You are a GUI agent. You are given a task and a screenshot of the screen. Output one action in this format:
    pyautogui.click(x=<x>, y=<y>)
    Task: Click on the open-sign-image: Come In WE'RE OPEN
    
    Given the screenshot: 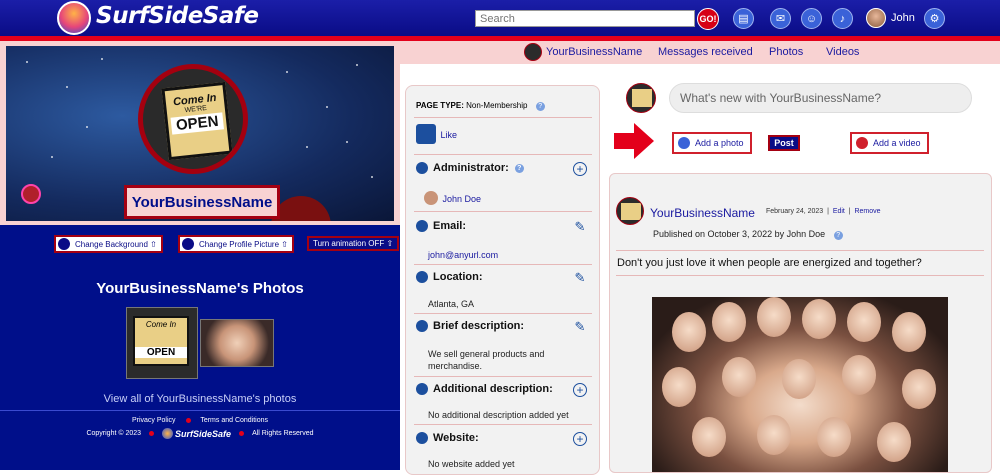 What is the action you would take?
    pyautogui.click(x=197, y=121)
    